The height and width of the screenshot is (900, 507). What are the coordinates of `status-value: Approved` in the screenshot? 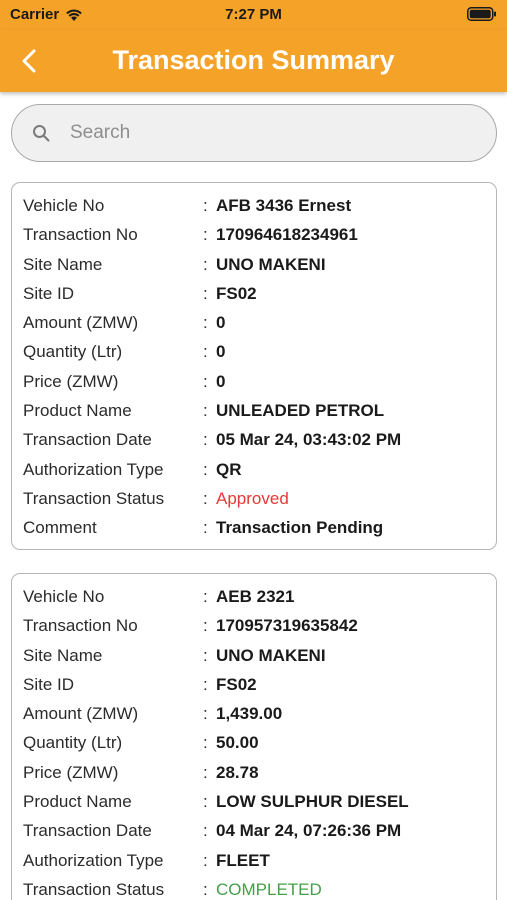 It's located at (252, 498).